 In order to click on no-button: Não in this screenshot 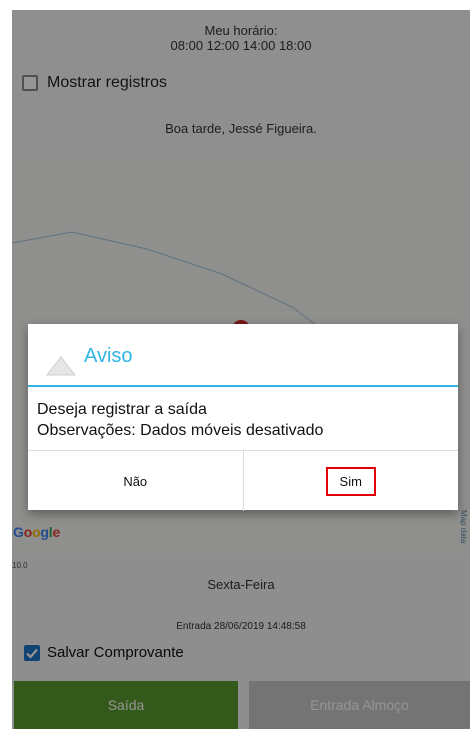, I will do `click(136, 481)`.